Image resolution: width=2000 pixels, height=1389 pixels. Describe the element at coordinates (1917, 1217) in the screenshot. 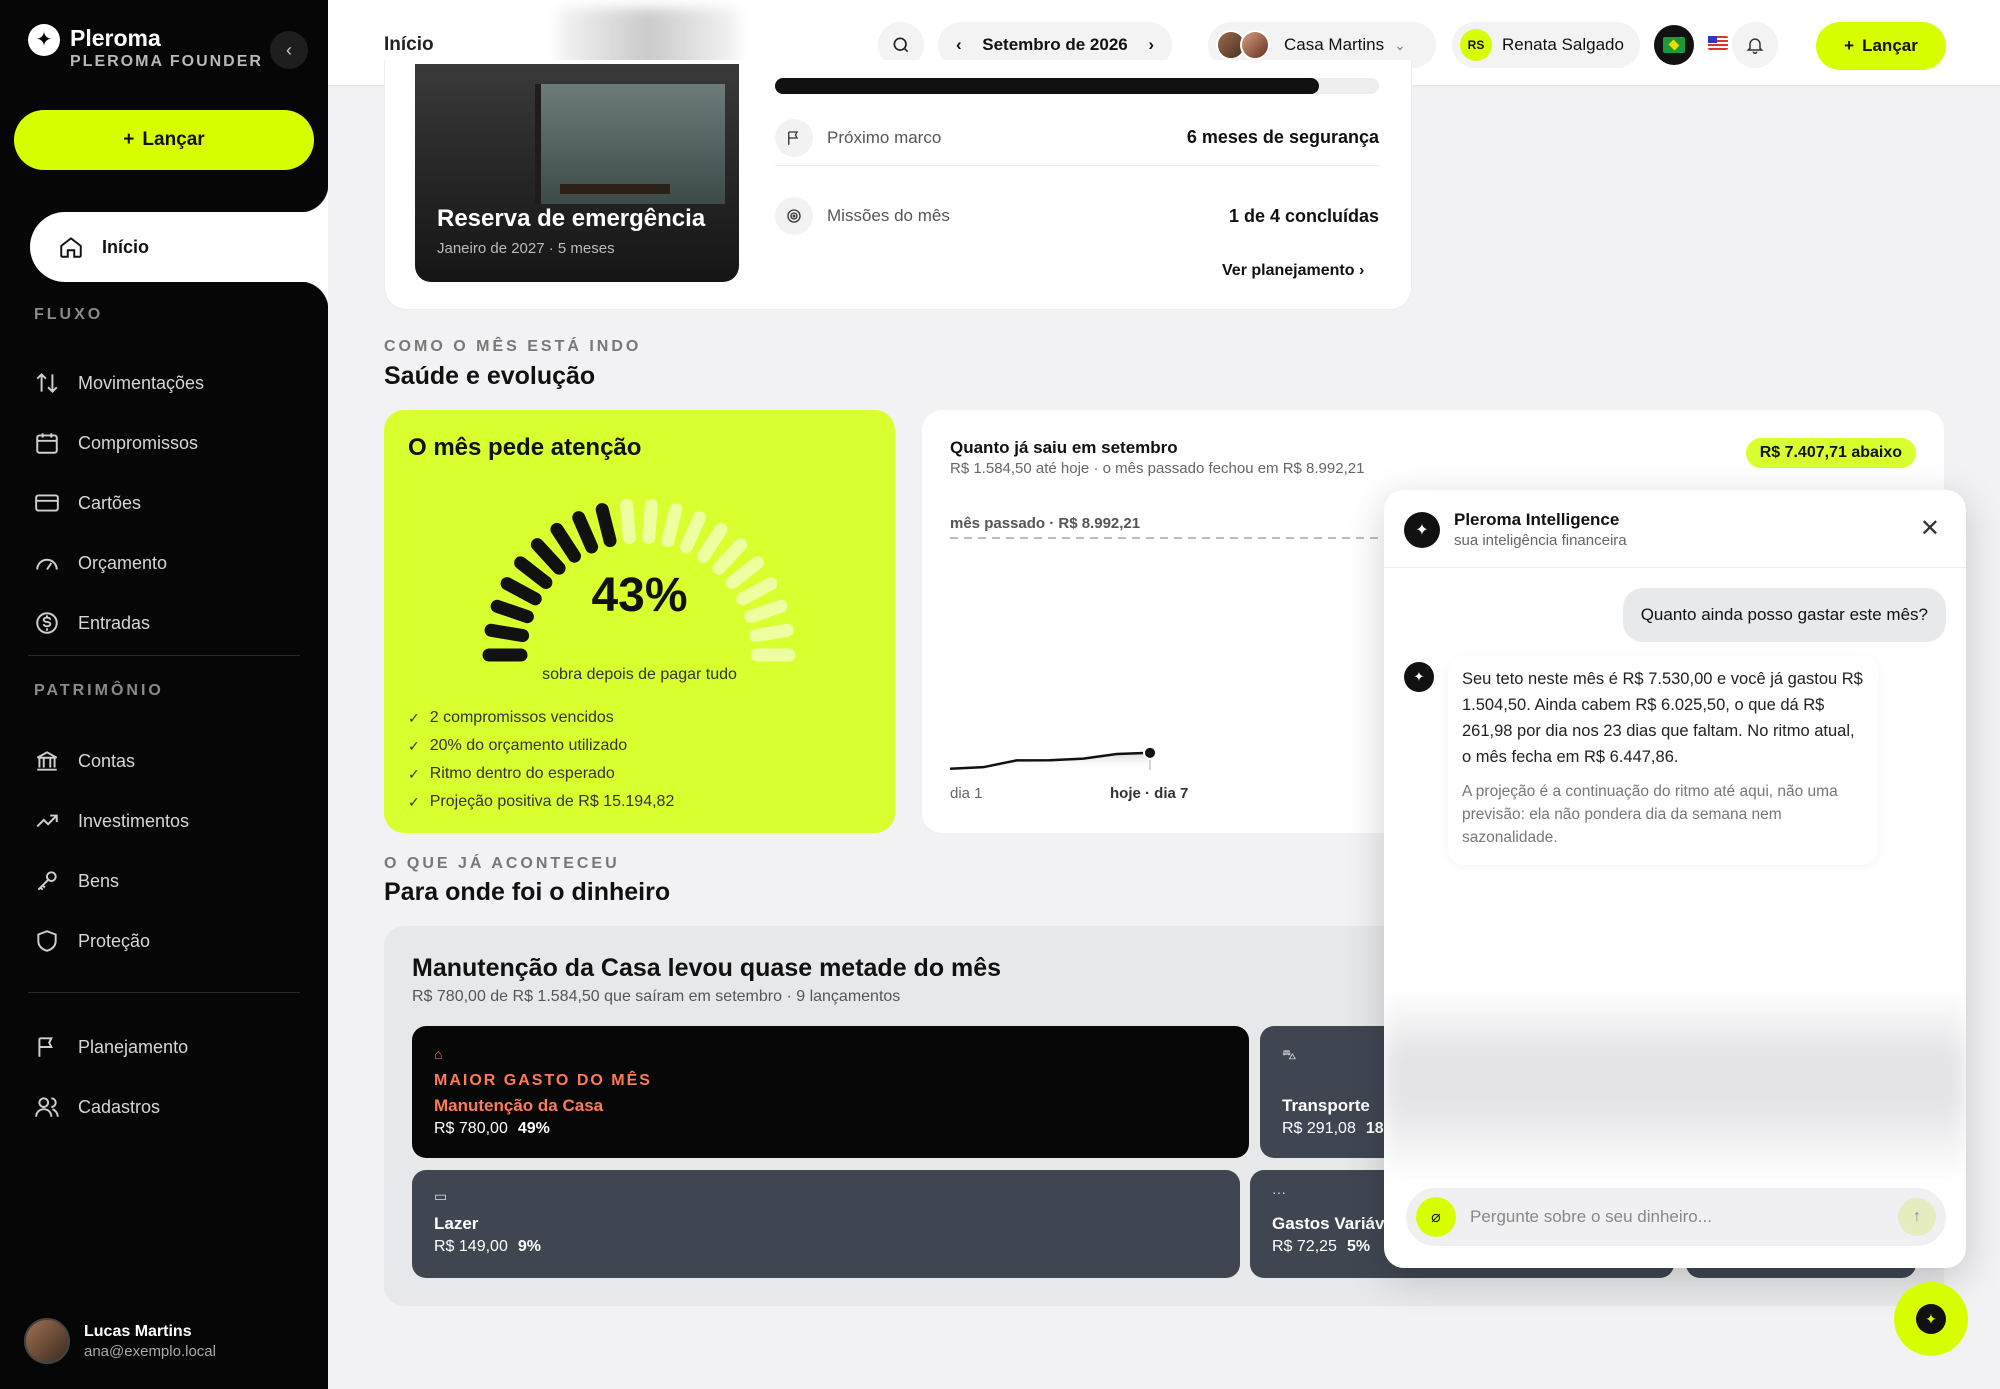

I see `send-button: ↑` at that location.